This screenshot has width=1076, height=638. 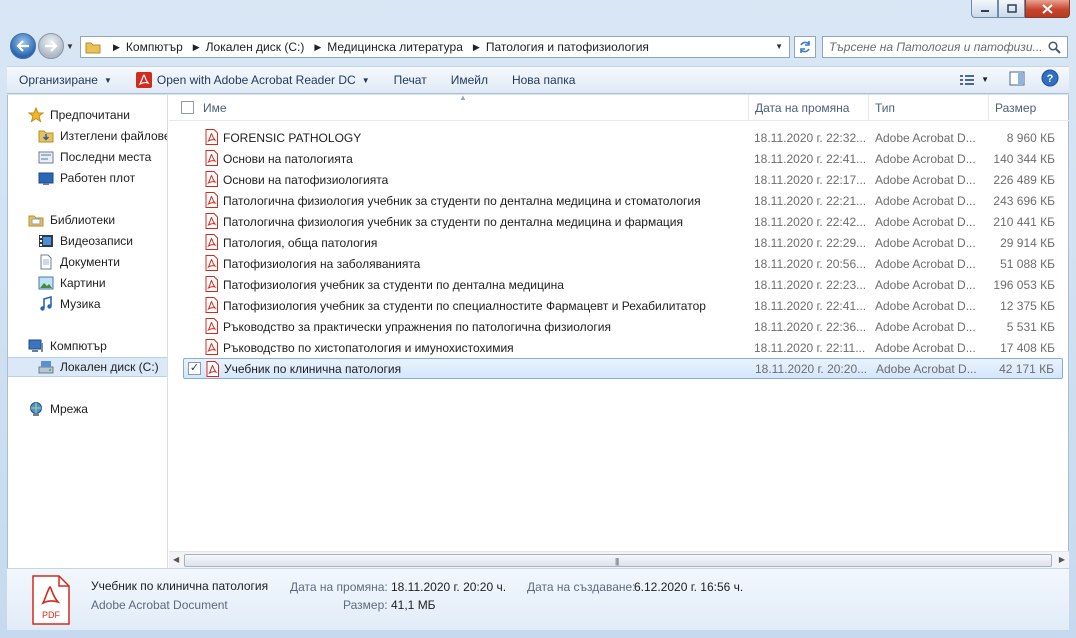 I want to click on file-name: Основи на патологията, so click(x=288, y=158).